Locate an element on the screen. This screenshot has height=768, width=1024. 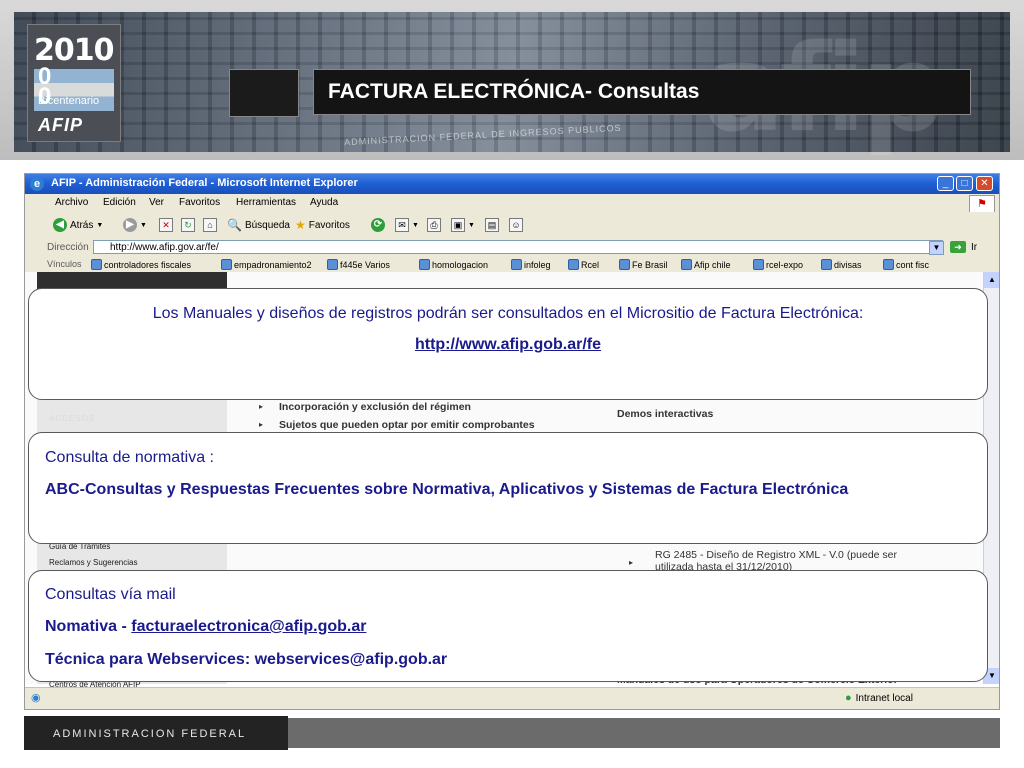
link-label: Afip chile is located at coordinates (712, 264).